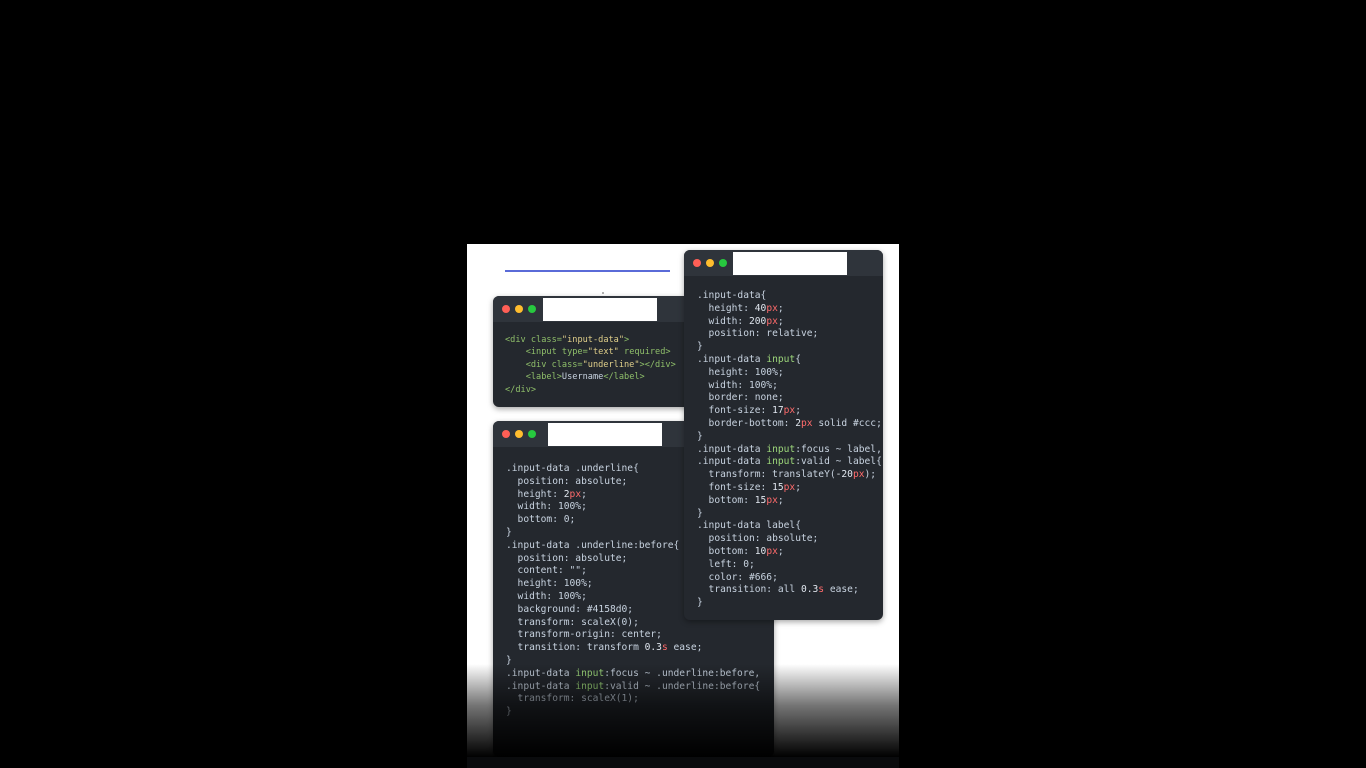 This screenshot has height=768, width=1366. What do you see at coordinates (749, 411) in the screenshot?
I see `code-line: font-size: 17px;` at bounding box center [749, 411].